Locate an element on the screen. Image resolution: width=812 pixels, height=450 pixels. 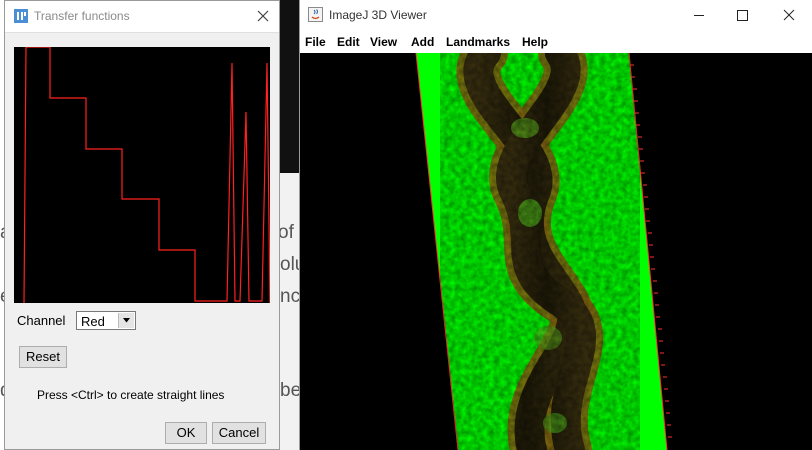
menu-add: Add is located at coordinates (422, 42).